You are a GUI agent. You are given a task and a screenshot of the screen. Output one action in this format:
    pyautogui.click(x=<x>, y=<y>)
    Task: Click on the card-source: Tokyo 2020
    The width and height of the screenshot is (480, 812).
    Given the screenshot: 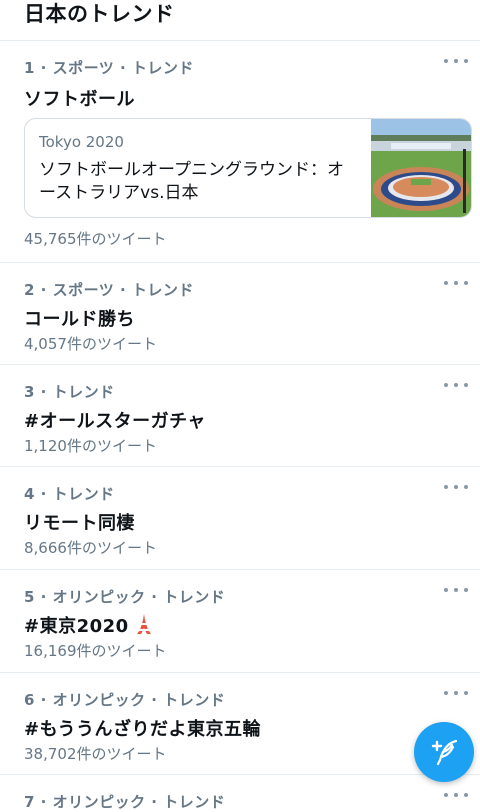 What is the action you would take?
    pyautogui.click(x=81, y=142)
    